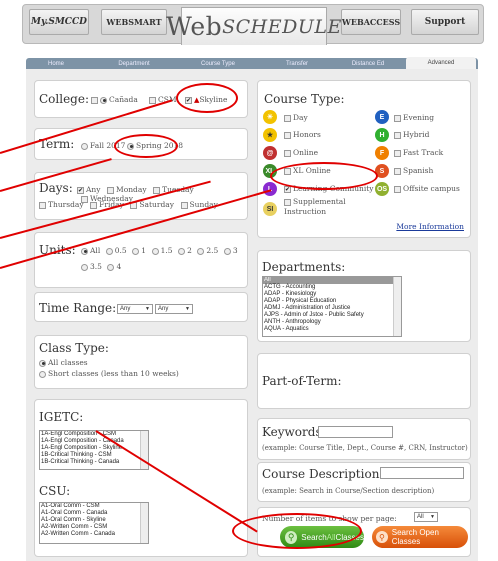  What do you see at coordinates (94, 527) in the screenshot?
I see `list-item: A2-Written Comm - CSM` at bounding box center [94, 527].